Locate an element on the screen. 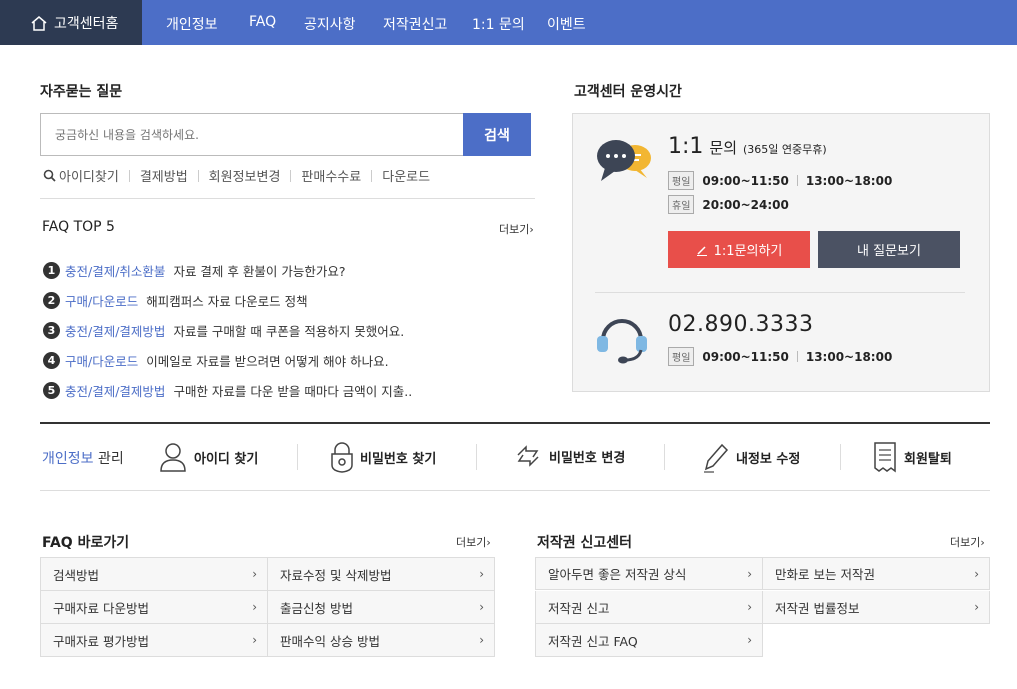 The image size is (1017, 689). phone-time-2: 13:00~18:00 is located at coordinates (849, 356).